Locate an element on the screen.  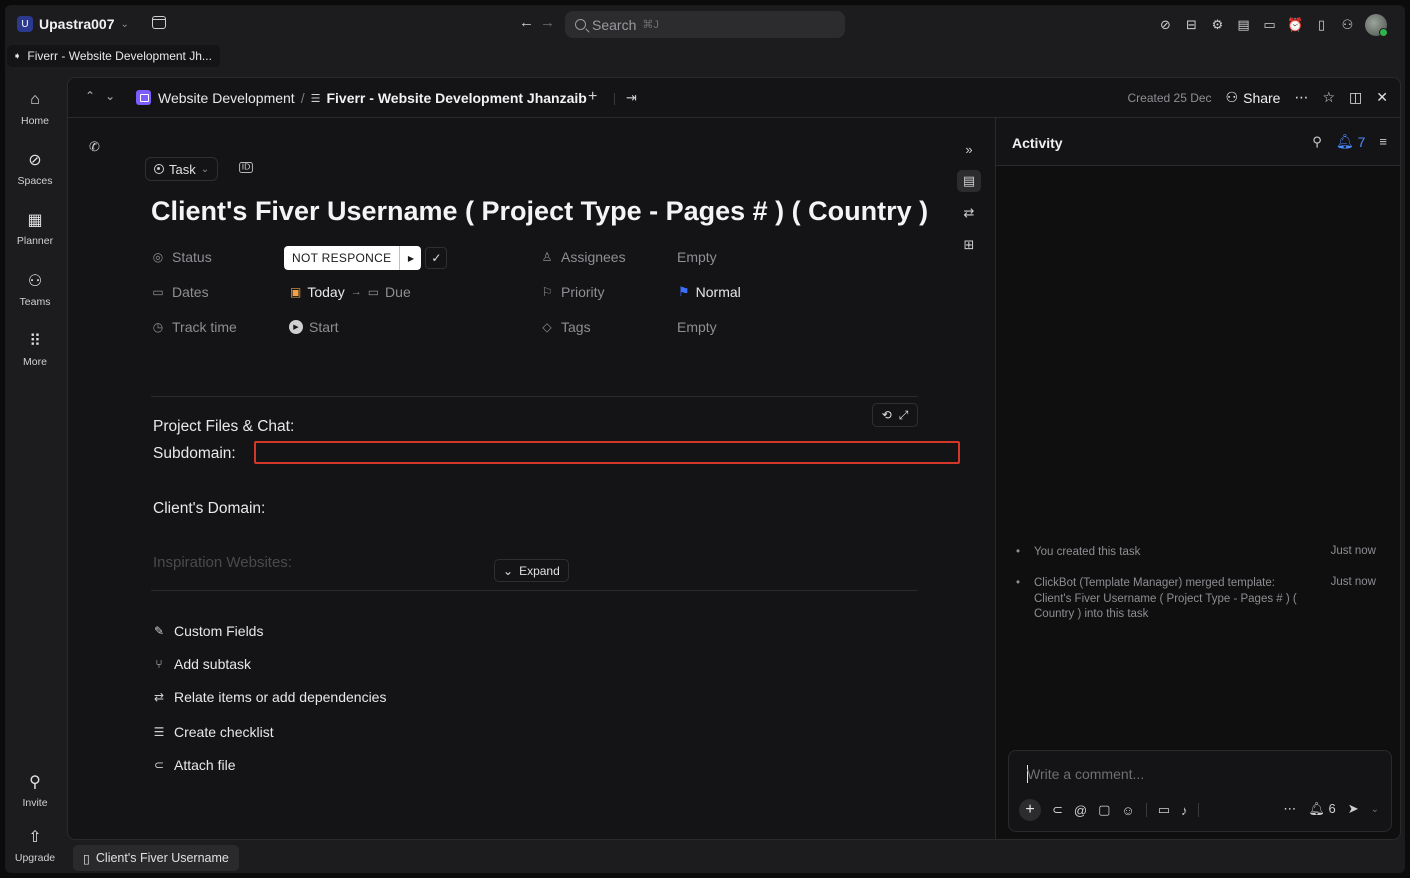
apps-icon: ⊞ is located at coordinates (969, 245).